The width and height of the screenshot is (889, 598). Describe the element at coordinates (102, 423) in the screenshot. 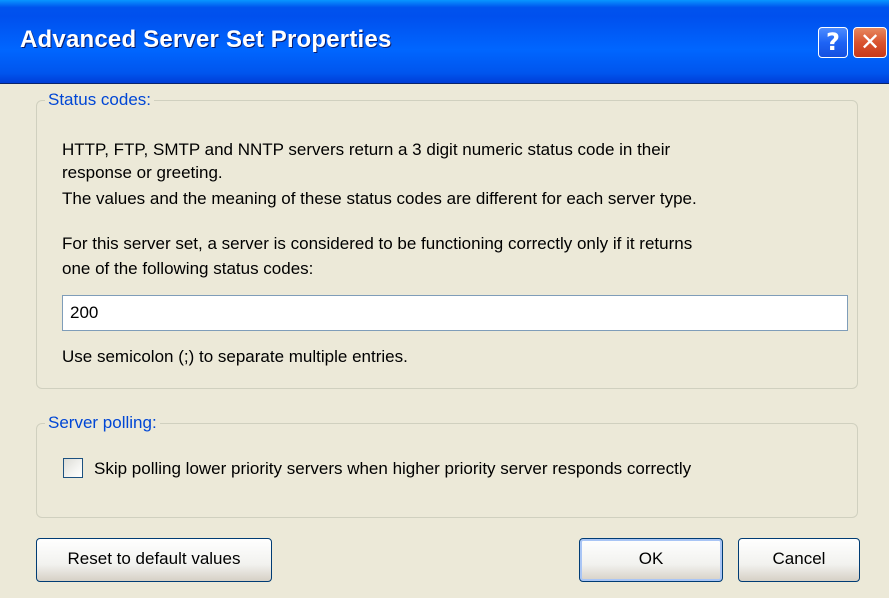

I see `server-polling-legend: Server polling:` at that location.